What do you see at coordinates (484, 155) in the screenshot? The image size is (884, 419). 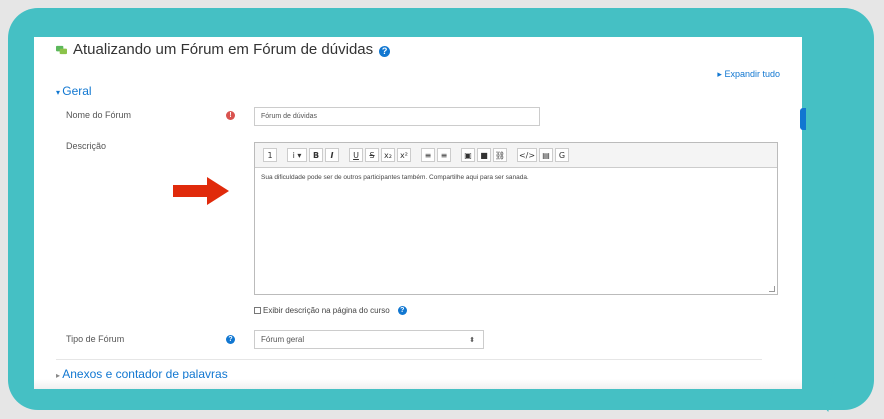 I see `toolbar-media-button: ■` at bounding box center [484, 155].